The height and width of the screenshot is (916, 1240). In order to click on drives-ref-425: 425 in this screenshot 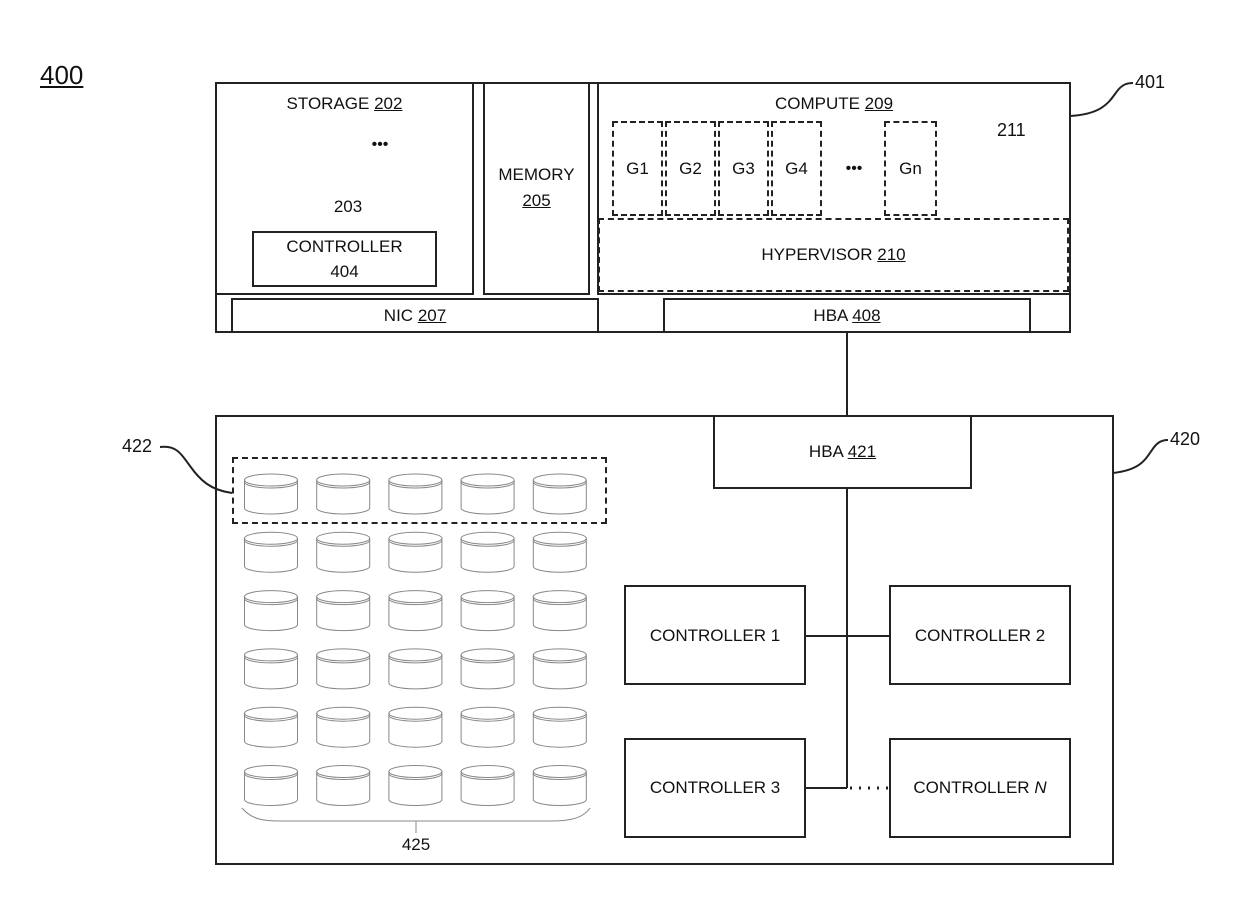, I will do `click(416, 844)`.